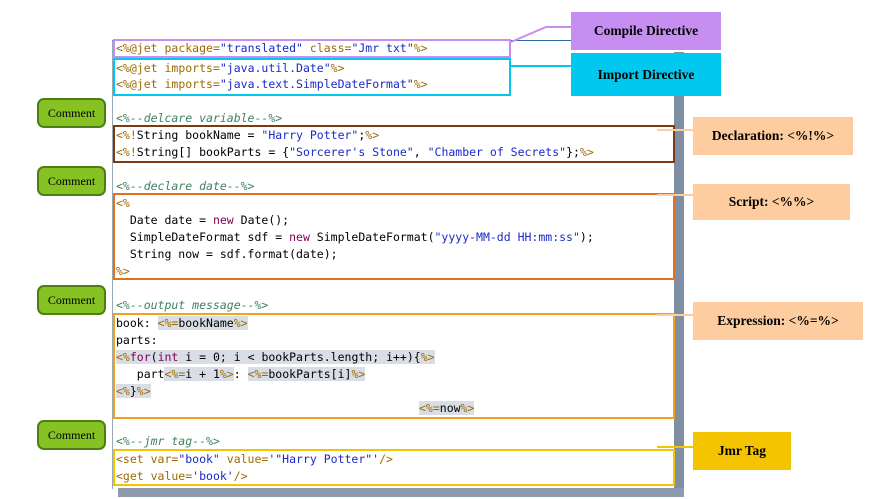 This screenshot has height=499, width=881. What do you see at coordinates (168, 441) in the screenshot?
I see `code-comment-jmr-tag: <%--jmr tag--%>` at bounding box center [168, 441].